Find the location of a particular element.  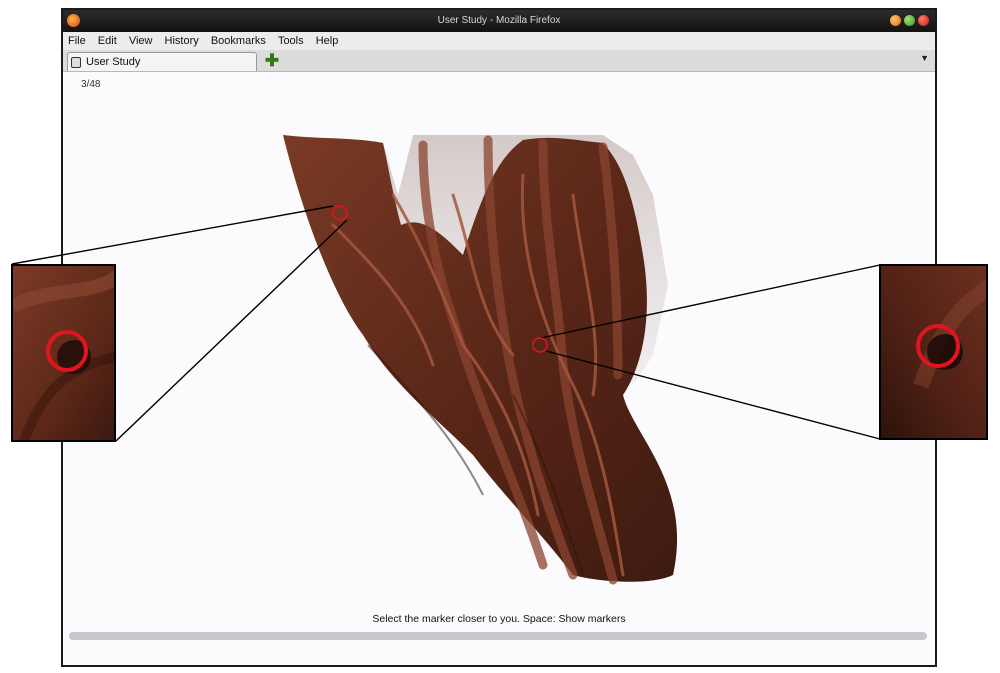

callout-line-right-top is located at coordinates (710, 301).